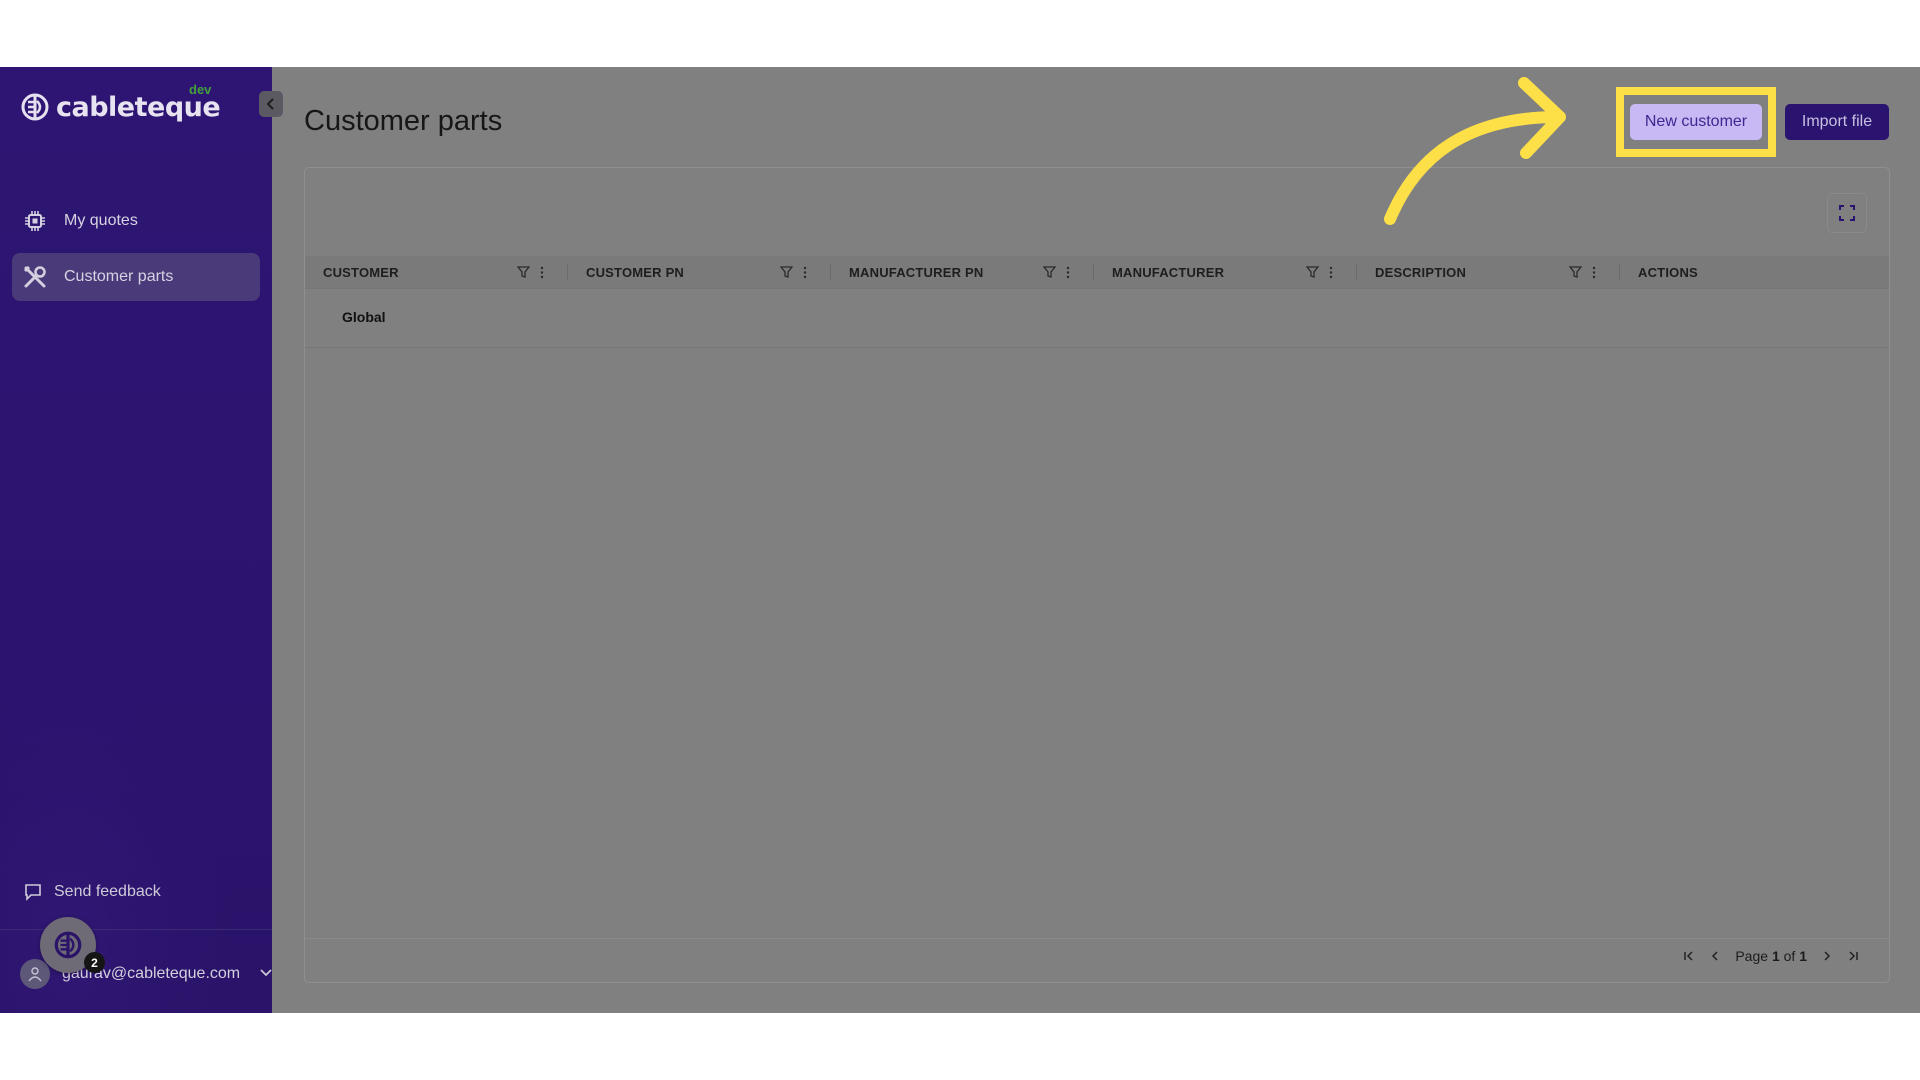 The width and height of the screenshot is (1920, 1080). I want to click on column-header-actions: ACTIONS, so click(1668, 272).